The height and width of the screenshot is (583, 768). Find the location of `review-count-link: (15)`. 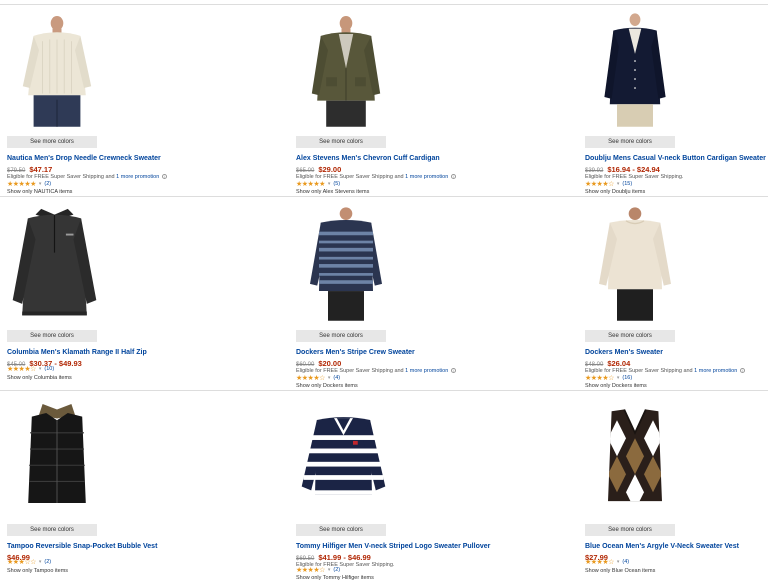

review-count-link: (15) is located at coordinates (627, 184).